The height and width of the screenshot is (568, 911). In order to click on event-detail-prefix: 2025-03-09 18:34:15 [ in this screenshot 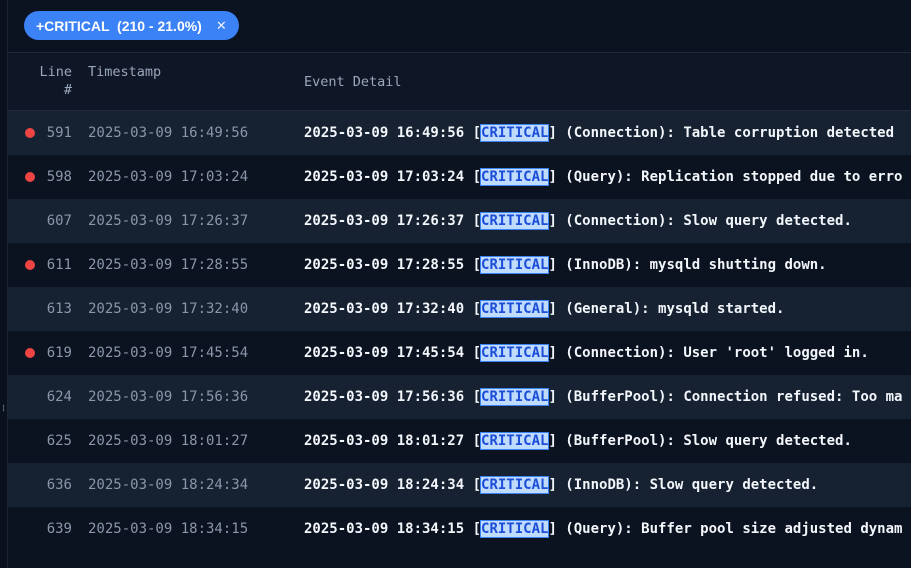, I will do `click(393, 529)`.